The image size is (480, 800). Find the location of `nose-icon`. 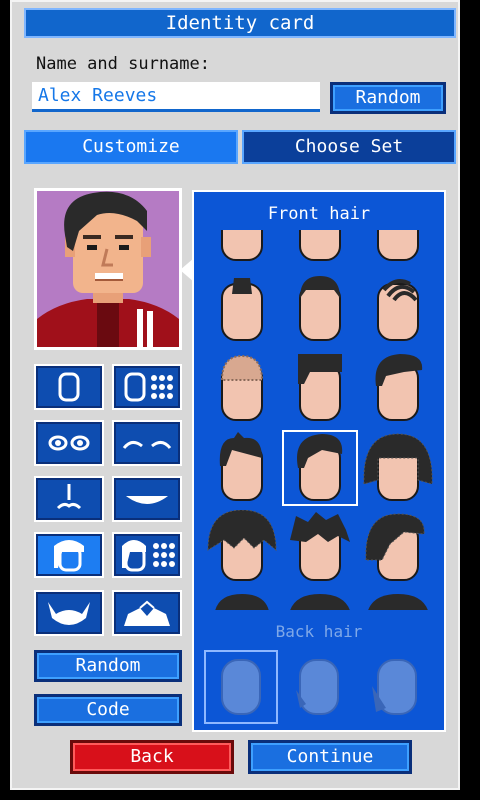

nose-icon is located at coordinates (69, 497).